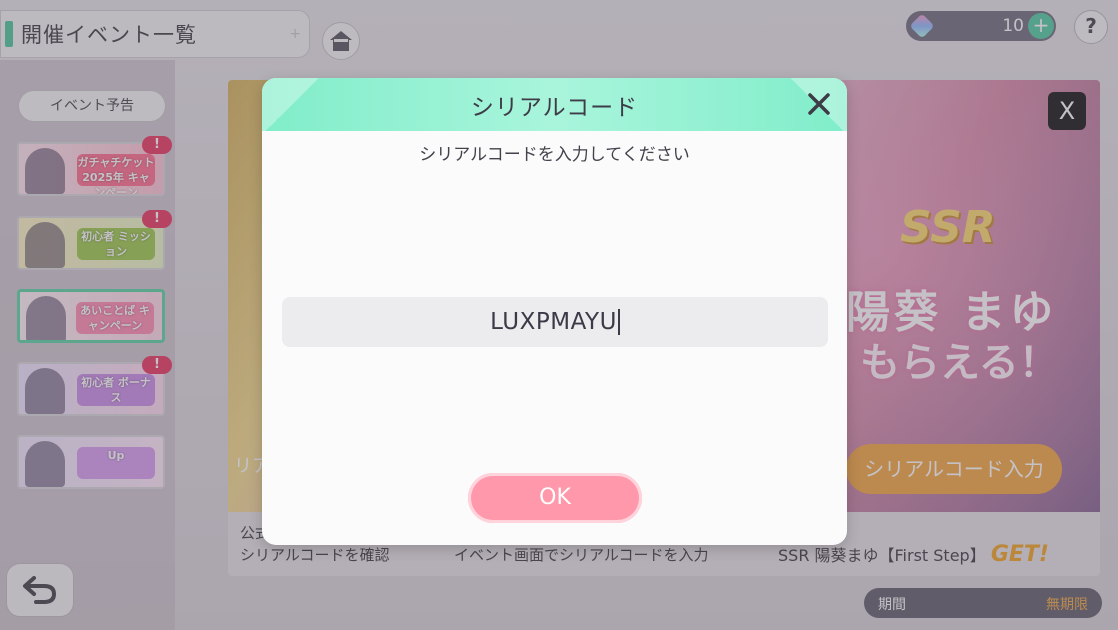 The height and width of the screenshot is (630, 1118). I want to click on dialog-header: シリアルコード, so click(554, 104).